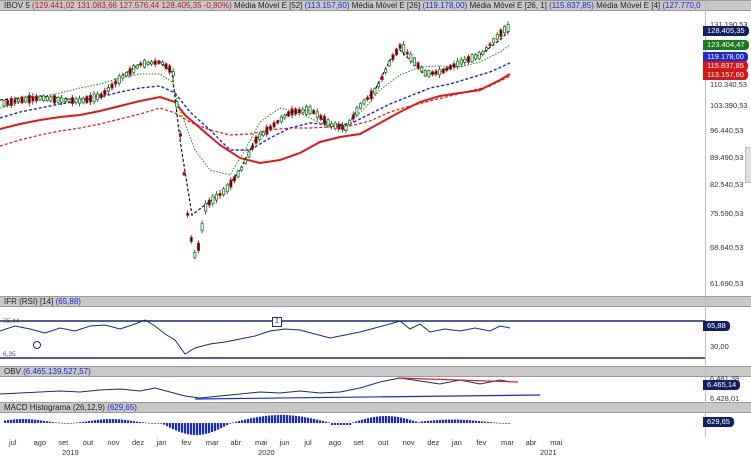 Image resolution: width=751 pixels, height=457 pixels. I want to click on rsi-circle-marker, so click(37, 345).